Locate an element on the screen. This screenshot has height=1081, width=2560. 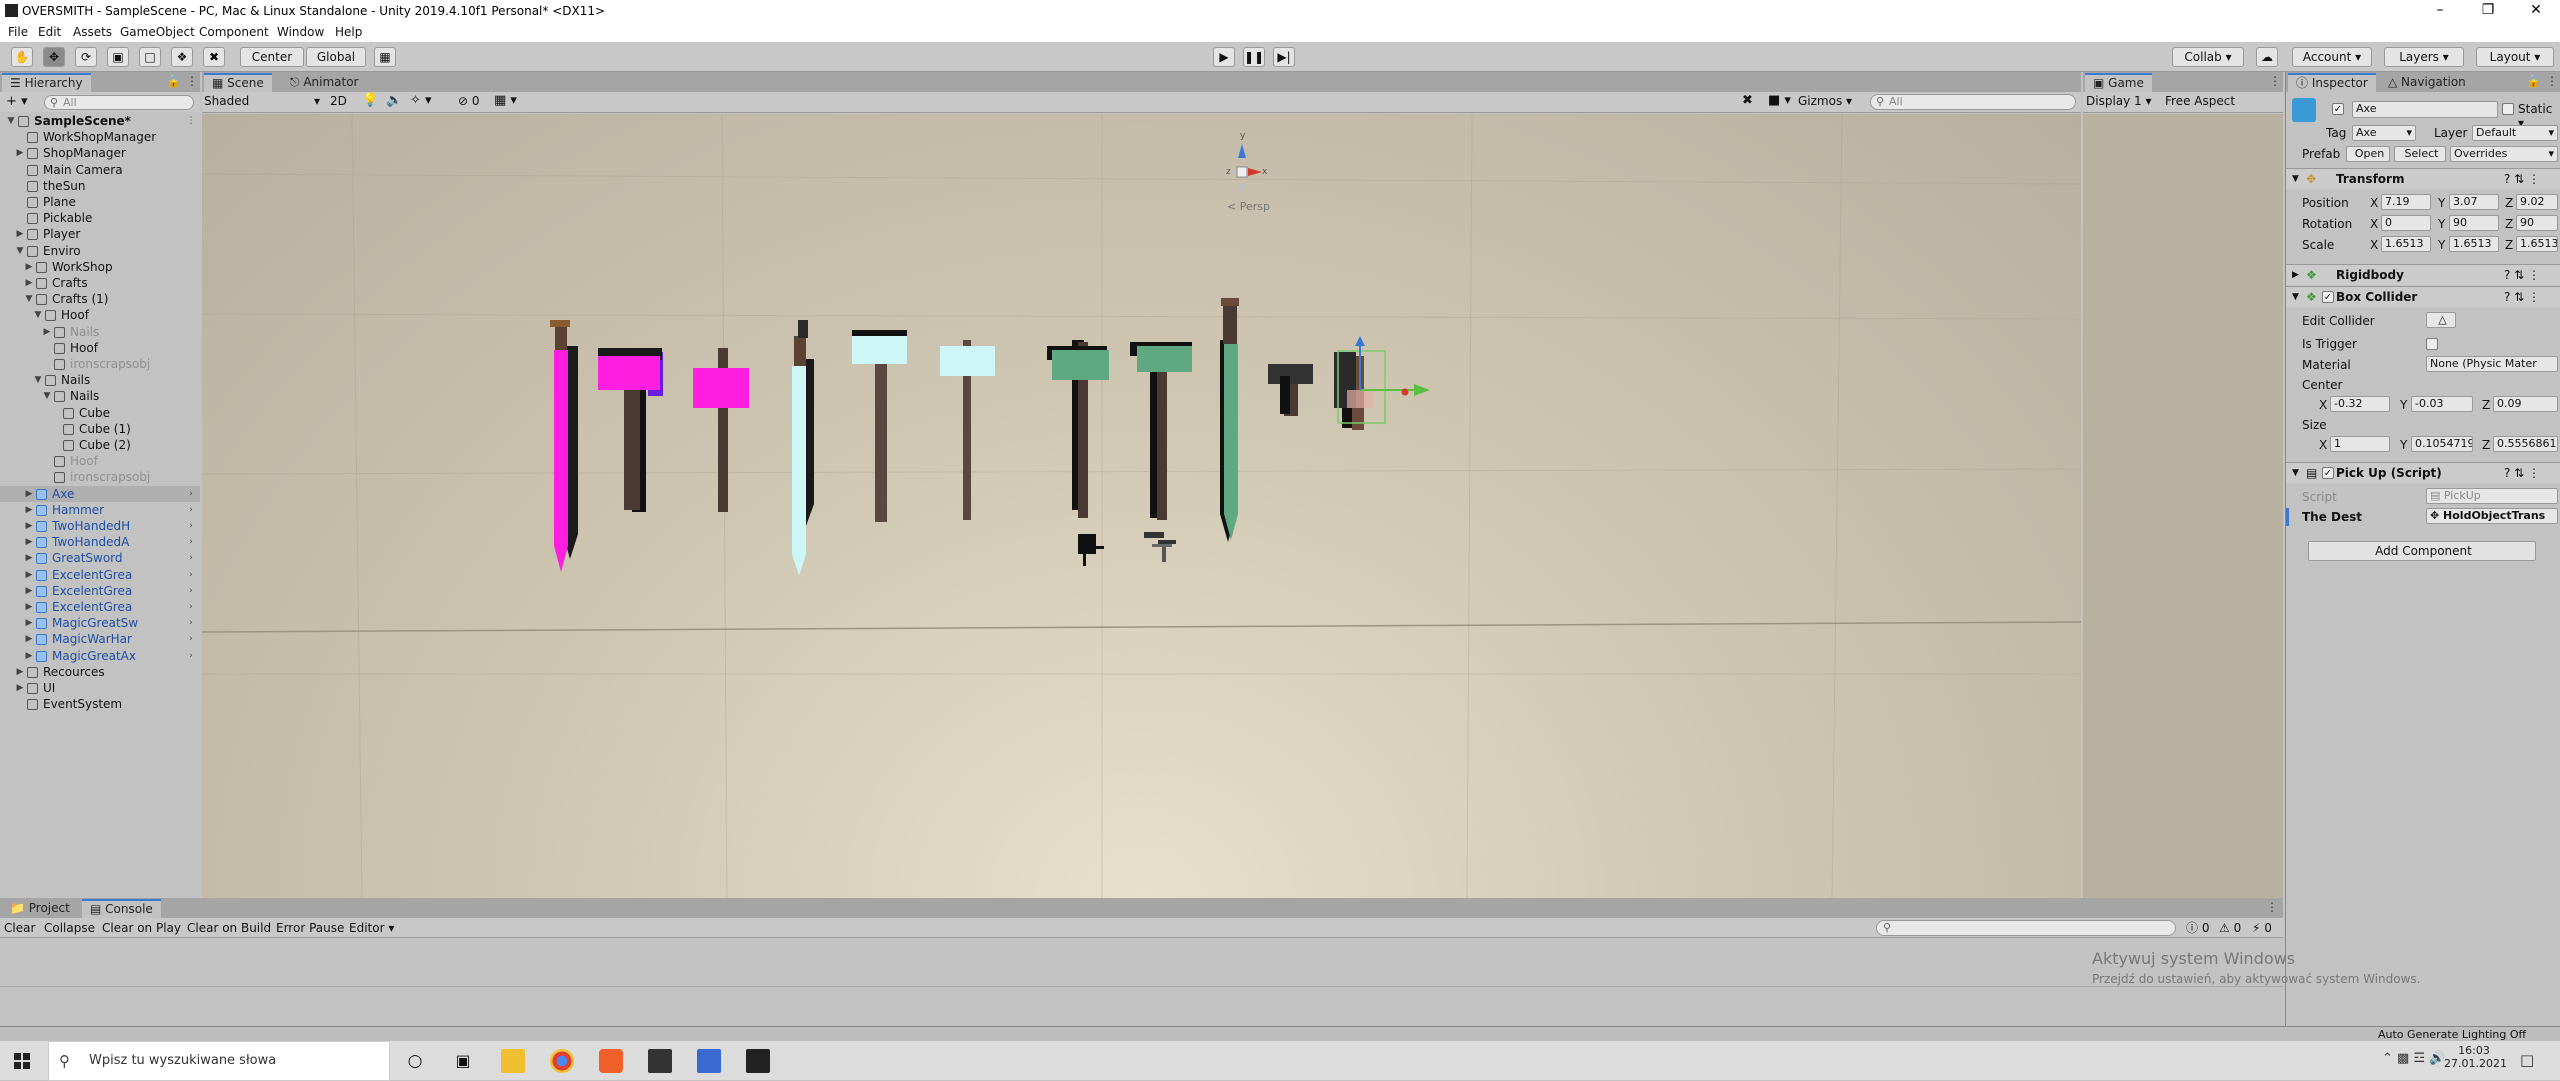
file-explorer-icon is located at coordinates (513, 1061).